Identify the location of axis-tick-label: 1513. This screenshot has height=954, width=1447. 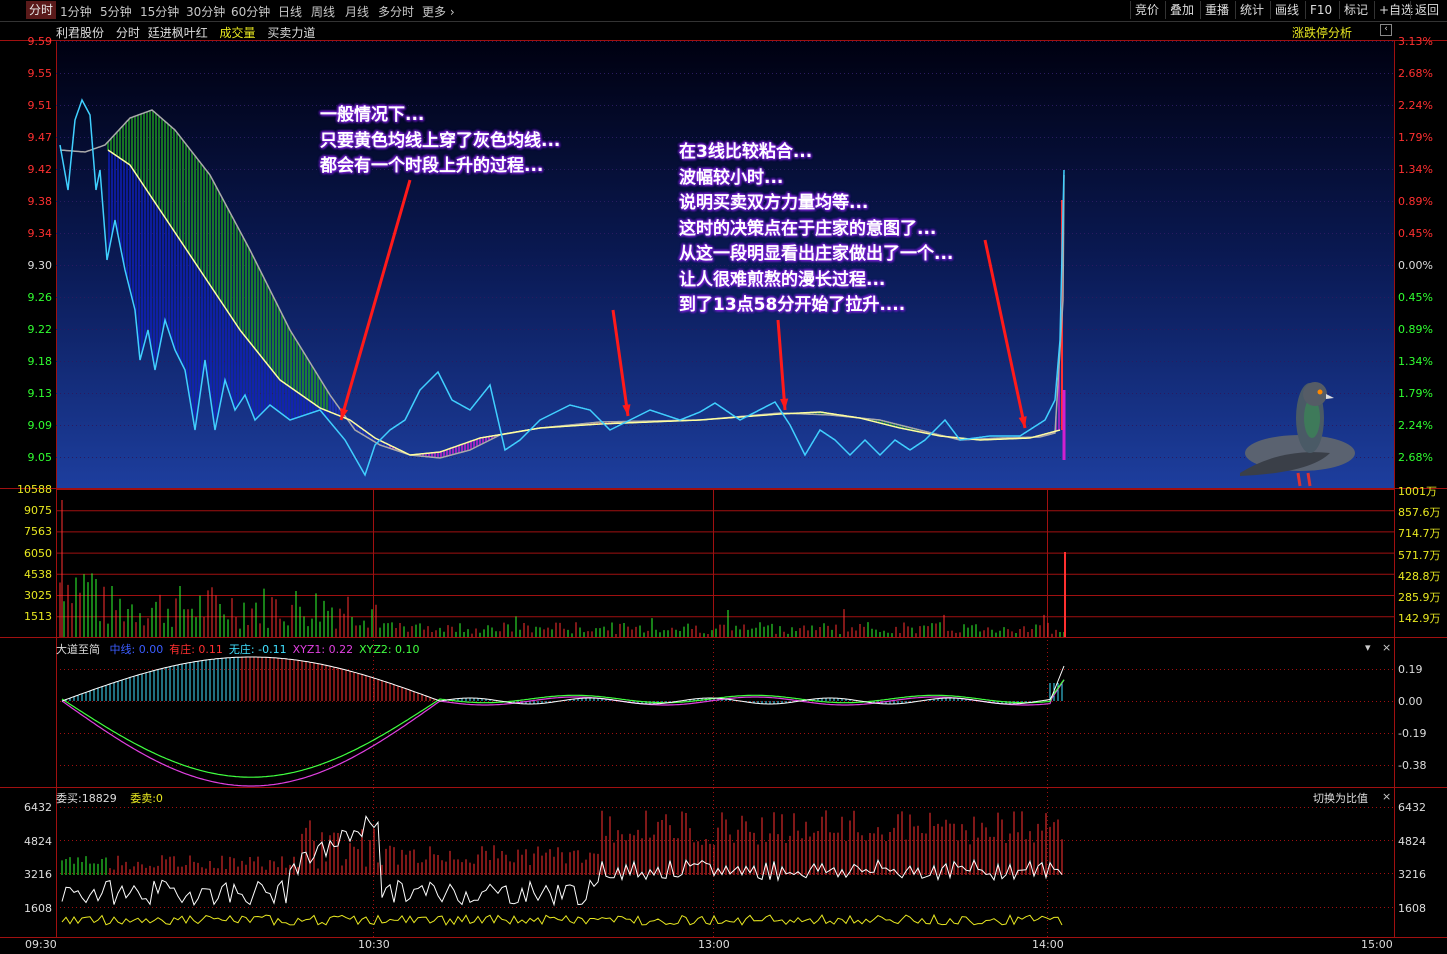
(38, 617).